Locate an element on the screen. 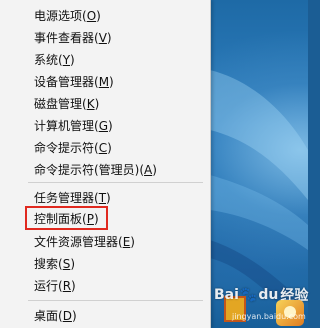 This screenshot has width=320, height=328. menu-item-accelerator: G is located at coordinates (103, 126).